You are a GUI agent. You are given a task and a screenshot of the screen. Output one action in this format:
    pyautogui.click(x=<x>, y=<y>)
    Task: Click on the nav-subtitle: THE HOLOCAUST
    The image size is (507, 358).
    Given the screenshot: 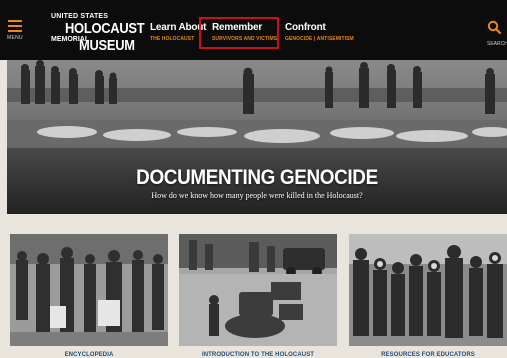 What is the action you would take?
    pyautogui.click(x=172, y=39)
    